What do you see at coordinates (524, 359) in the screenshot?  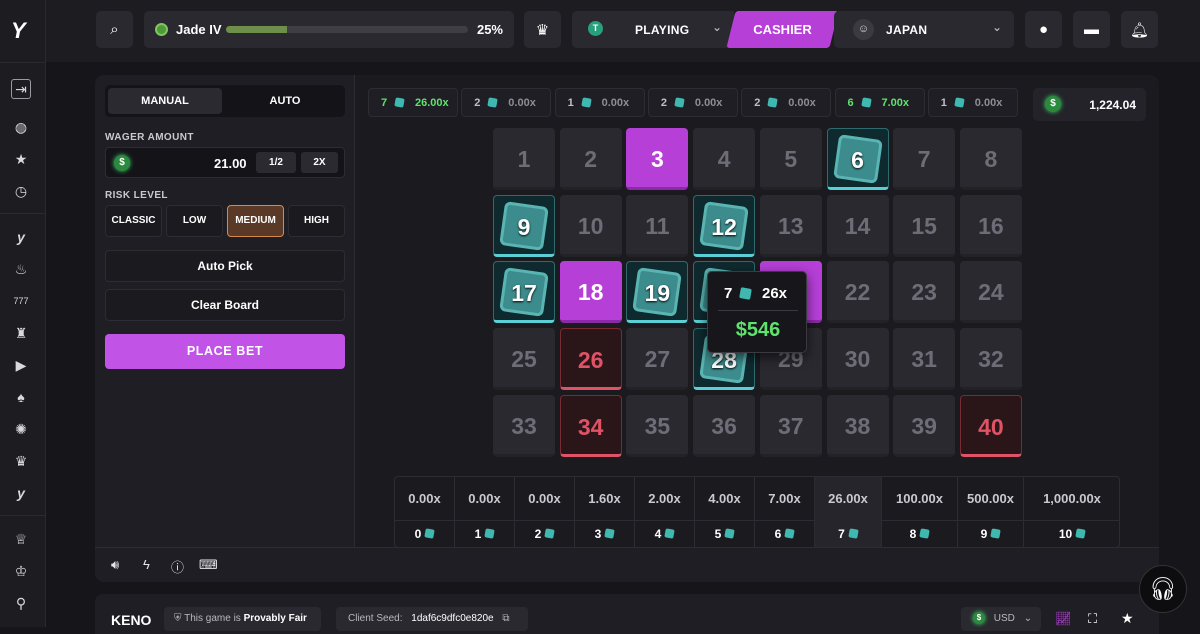 I see `keno-tile: 25` at bounding box center [524, 359].